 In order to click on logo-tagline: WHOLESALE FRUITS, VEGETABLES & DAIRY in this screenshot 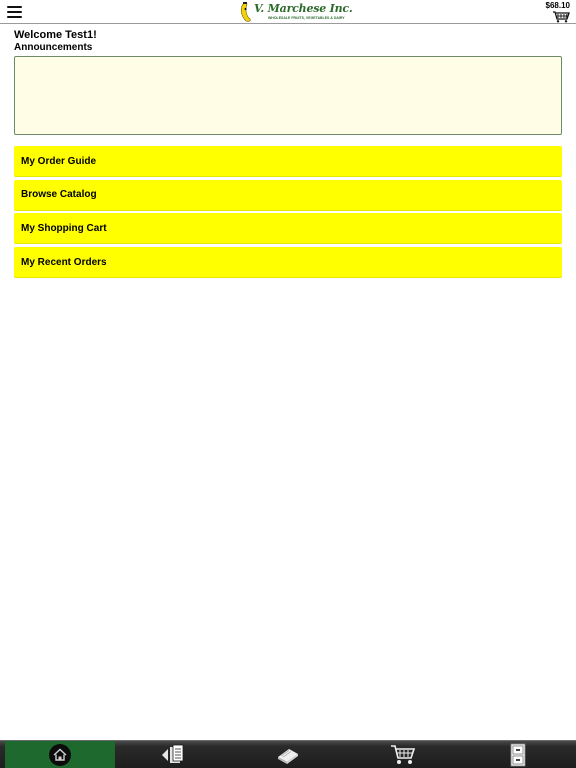, I will do `click(306, 18)`.